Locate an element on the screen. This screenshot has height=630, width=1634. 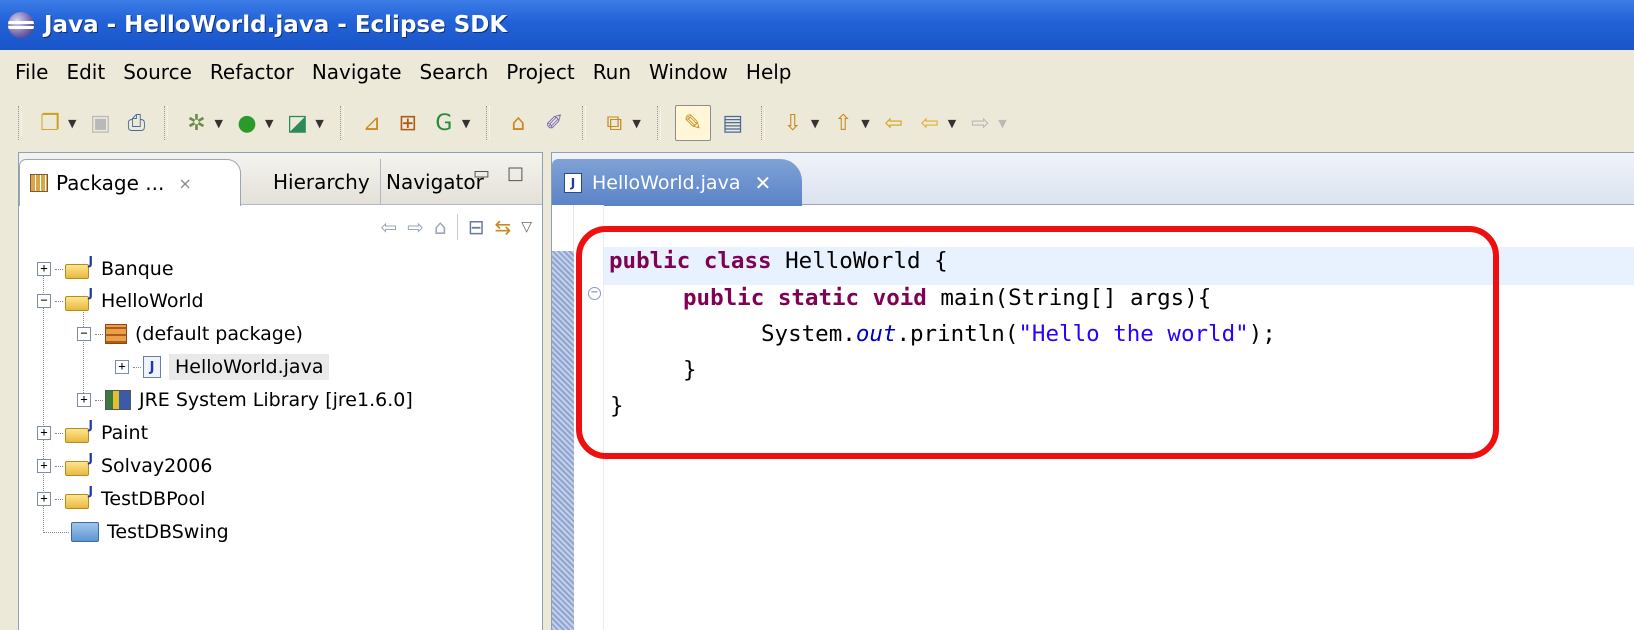
tree-item: TestDBSwing is located at coordinates (136, 532).